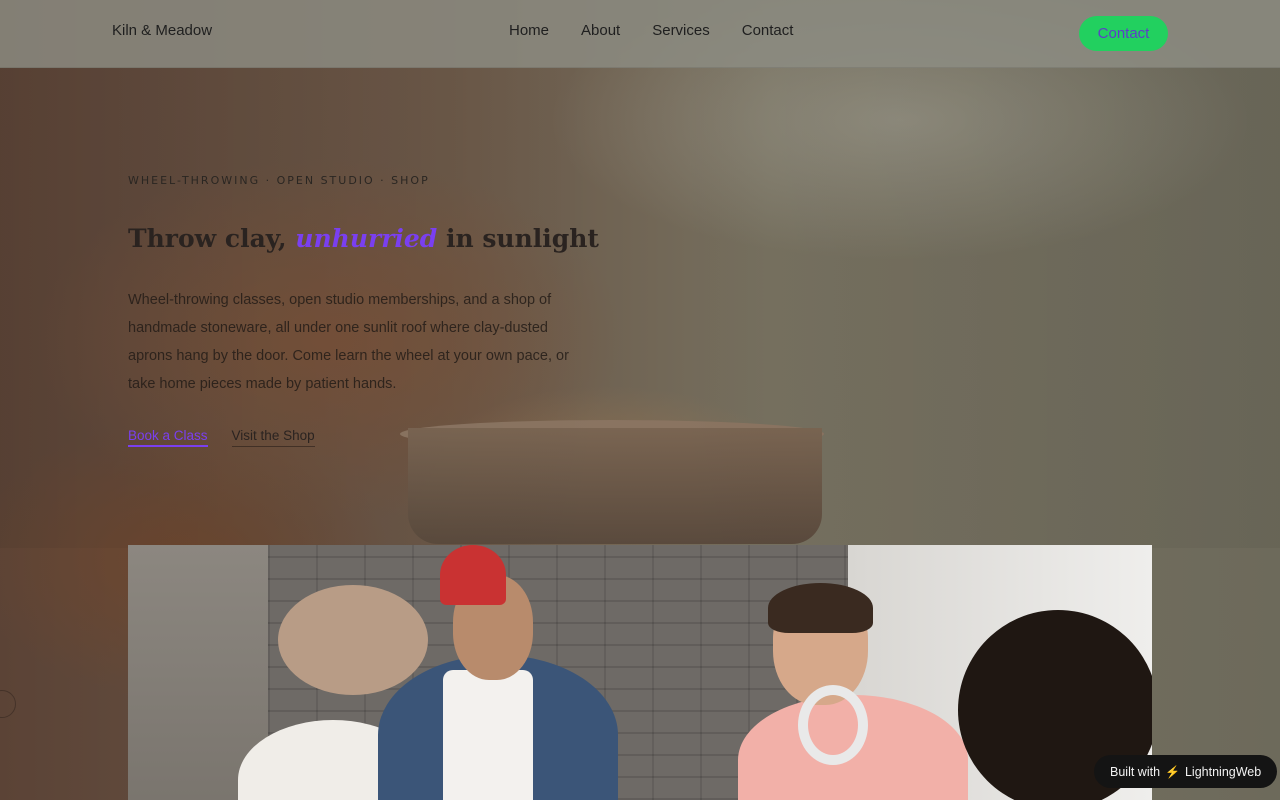  What do you see at coordinates (168, 437) in the screenshot?
I see `book-class-link: Book a Class` at bounding box center [168, 437].